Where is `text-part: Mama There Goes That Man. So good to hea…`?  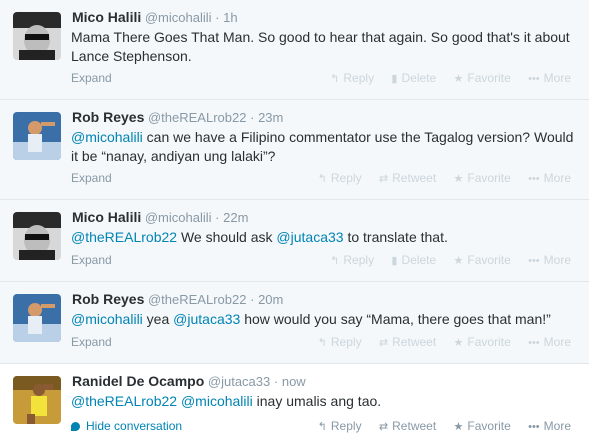
text-part: Mama There Goes That Man. So good to hea… is located at coordinates (320, 46).